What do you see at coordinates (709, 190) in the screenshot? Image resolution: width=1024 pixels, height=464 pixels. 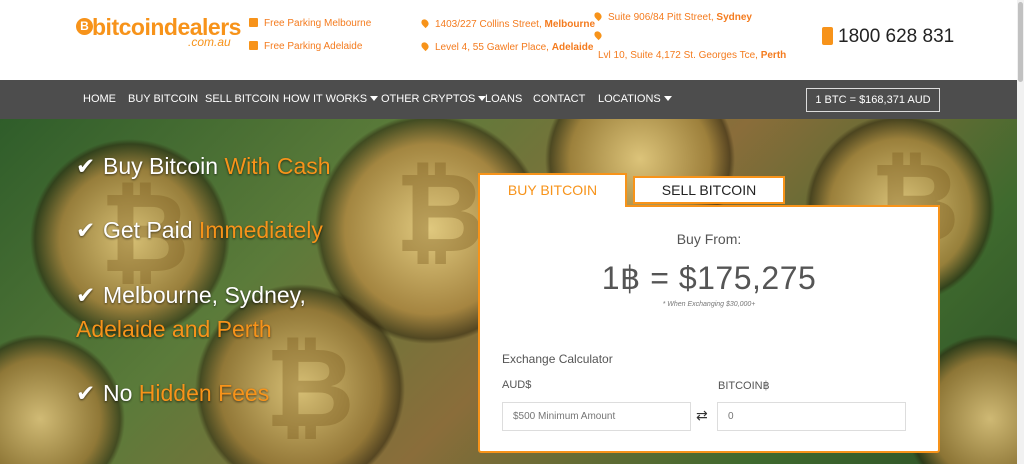 I see `tab-sell-bitcoin: SELL BITCOIN` at bounding box center [709, 190].